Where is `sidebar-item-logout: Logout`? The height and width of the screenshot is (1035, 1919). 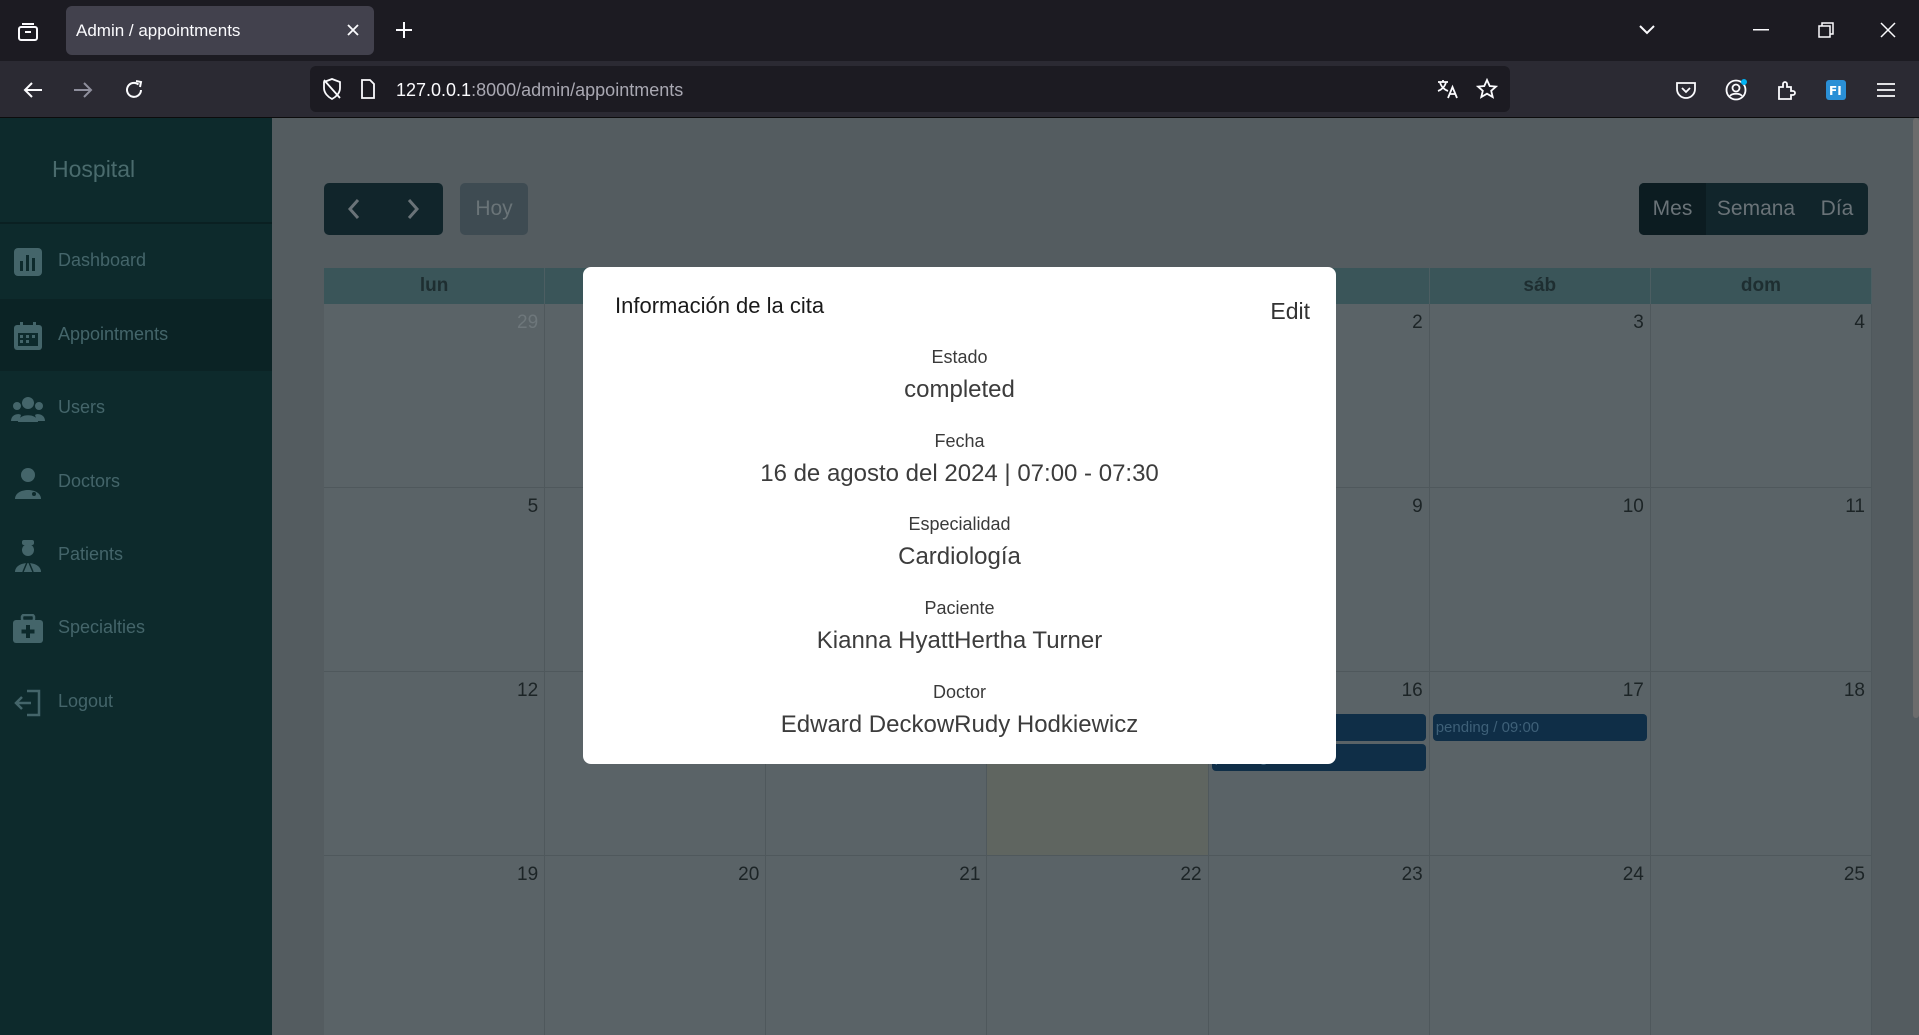
sidebar-item-logout: Logout is located at coordinates (136, 702).